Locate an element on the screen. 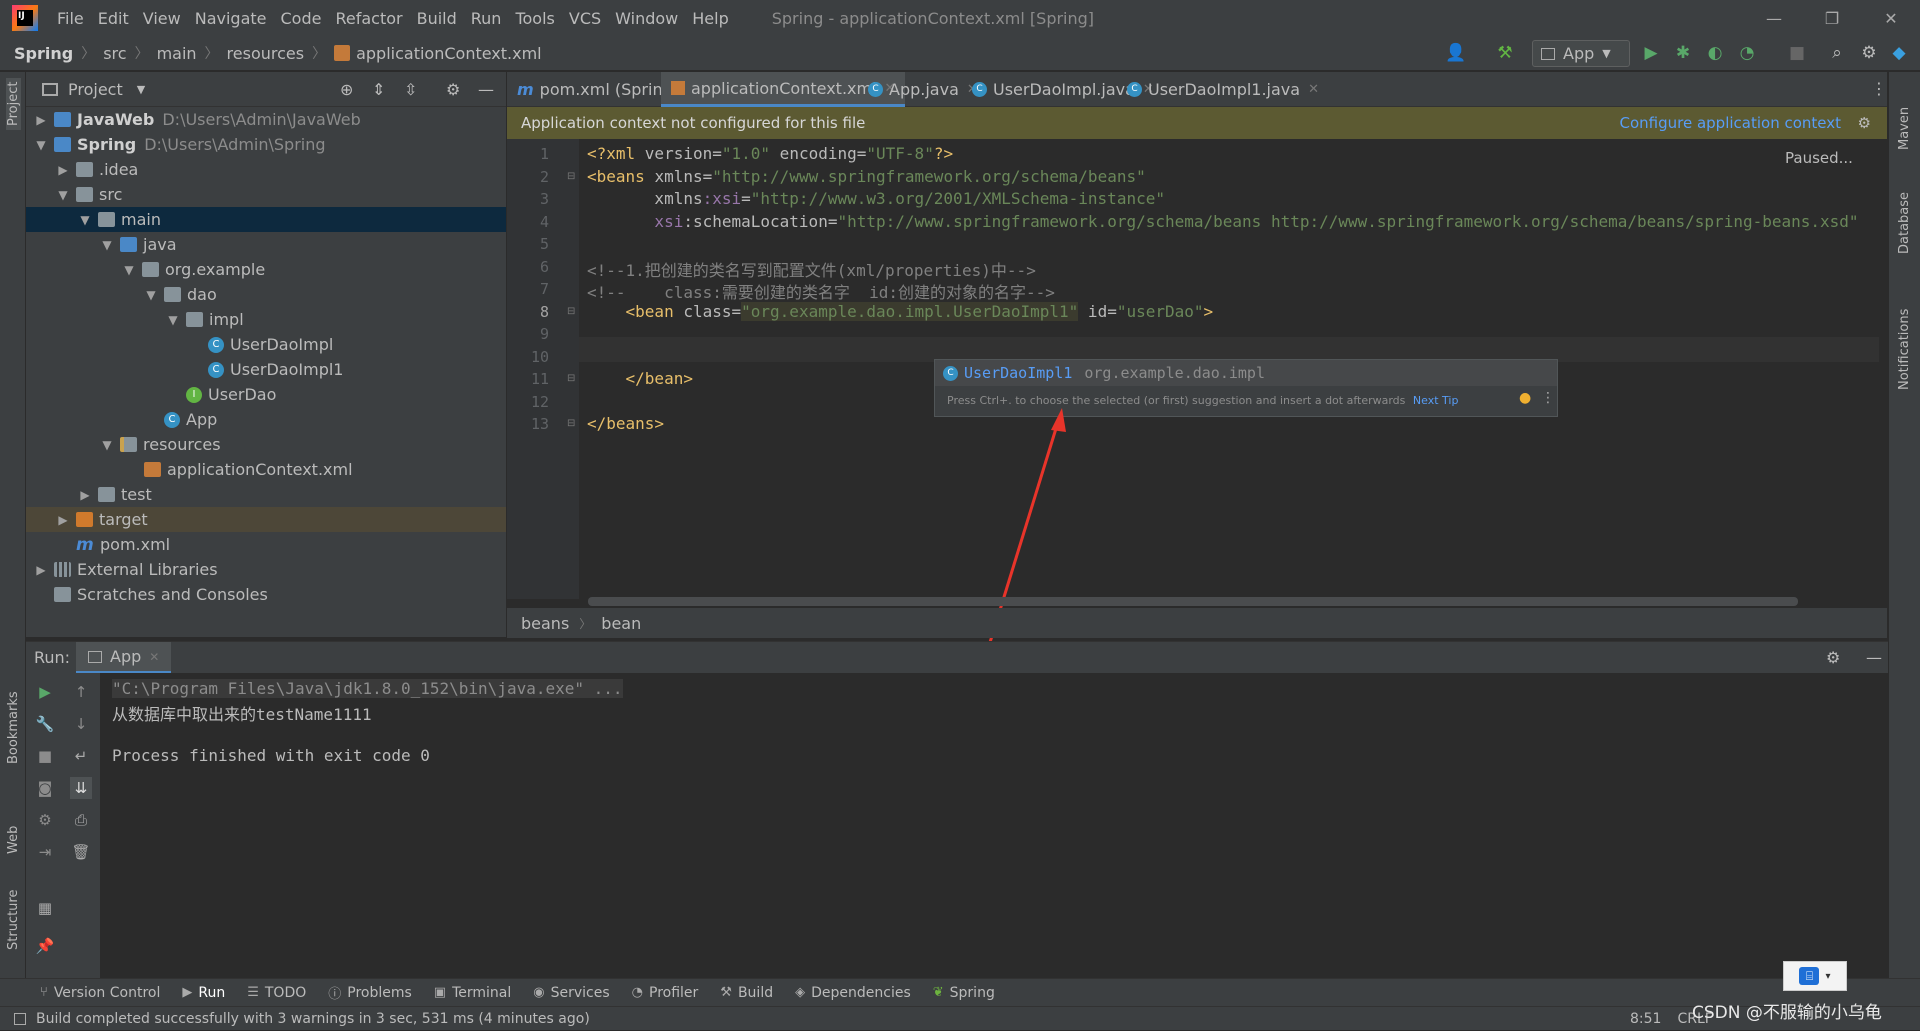 This screenshot has height=1031, width=1920. hide-icon: — is located at coordinates (1874, 657).